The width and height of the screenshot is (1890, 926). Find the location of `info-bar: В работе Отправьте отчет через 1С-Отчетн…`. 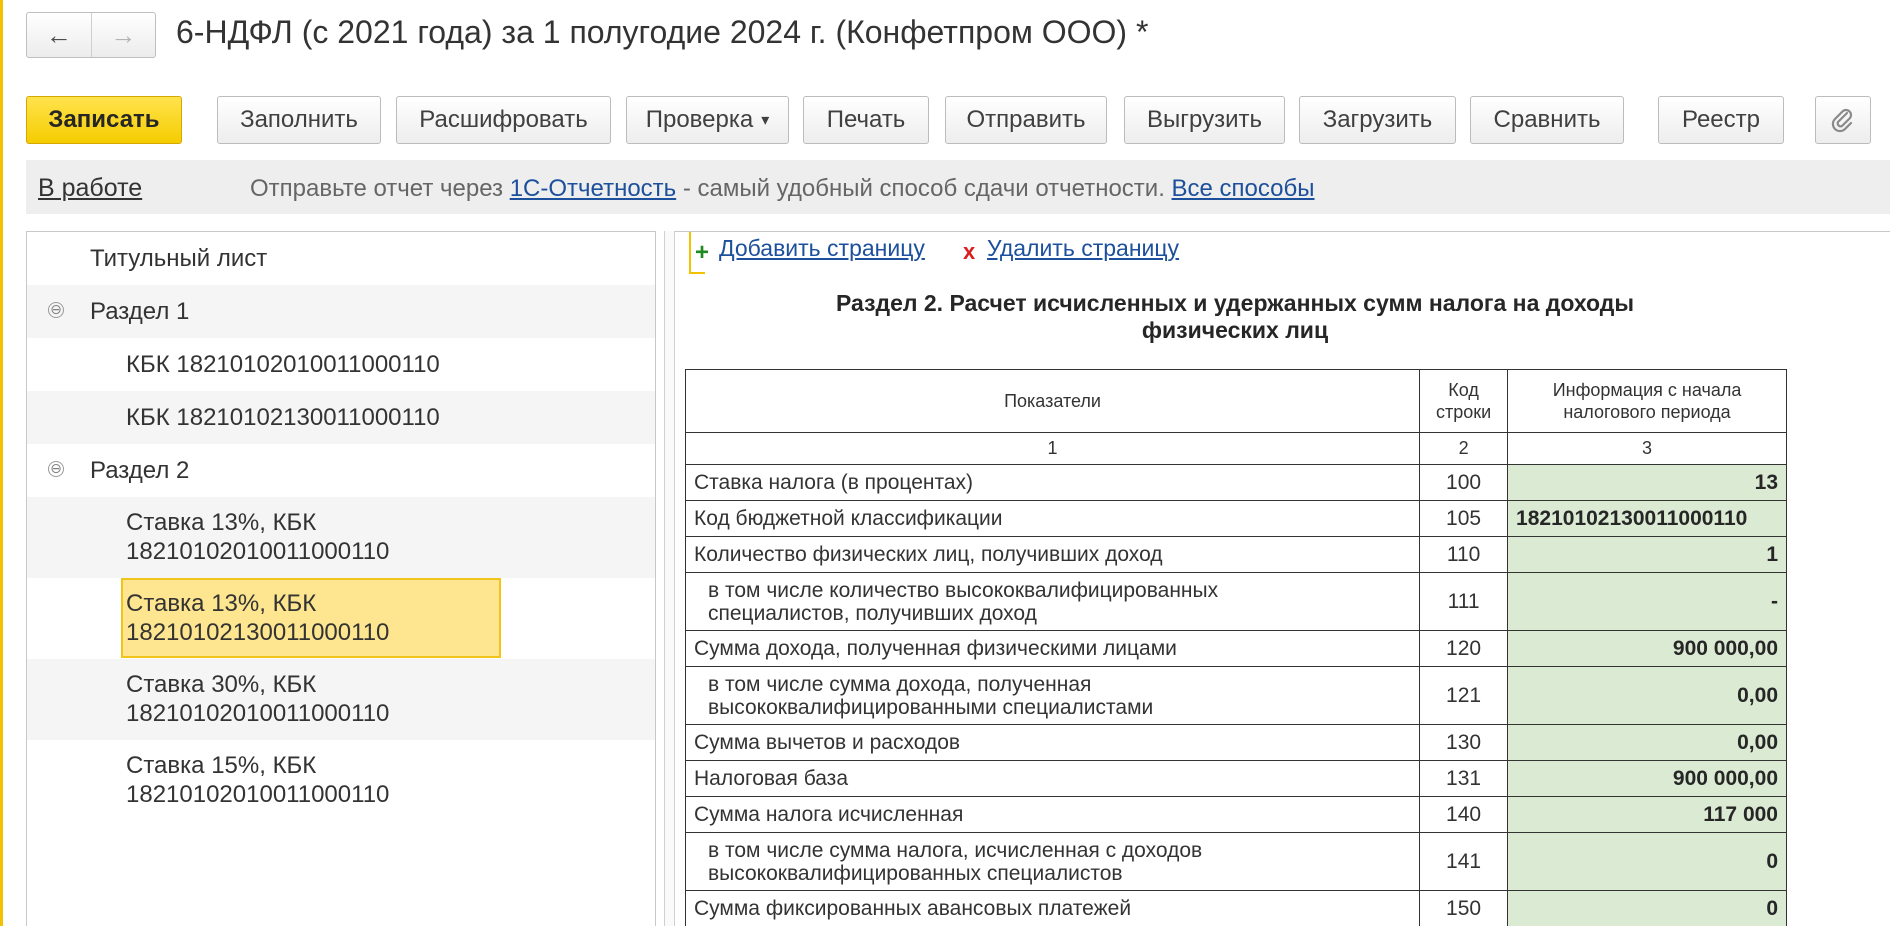

info-bar: В работе Отправьте отчет через 1С-Отчетн… is located at coordinates (958, 187).